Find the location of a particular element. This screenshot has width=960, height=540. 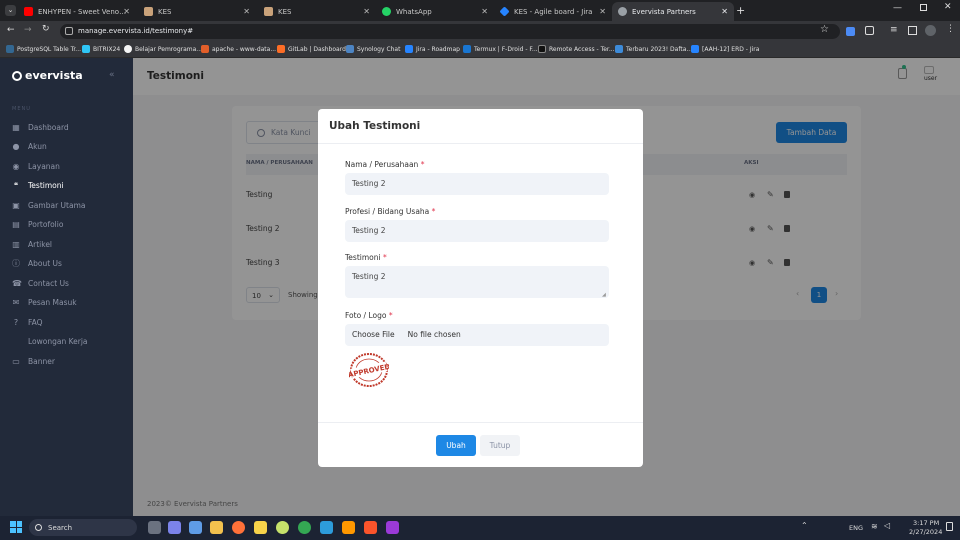

sidebar-item-layanan: ◉ Layanan is located at coordinates (36, 166).